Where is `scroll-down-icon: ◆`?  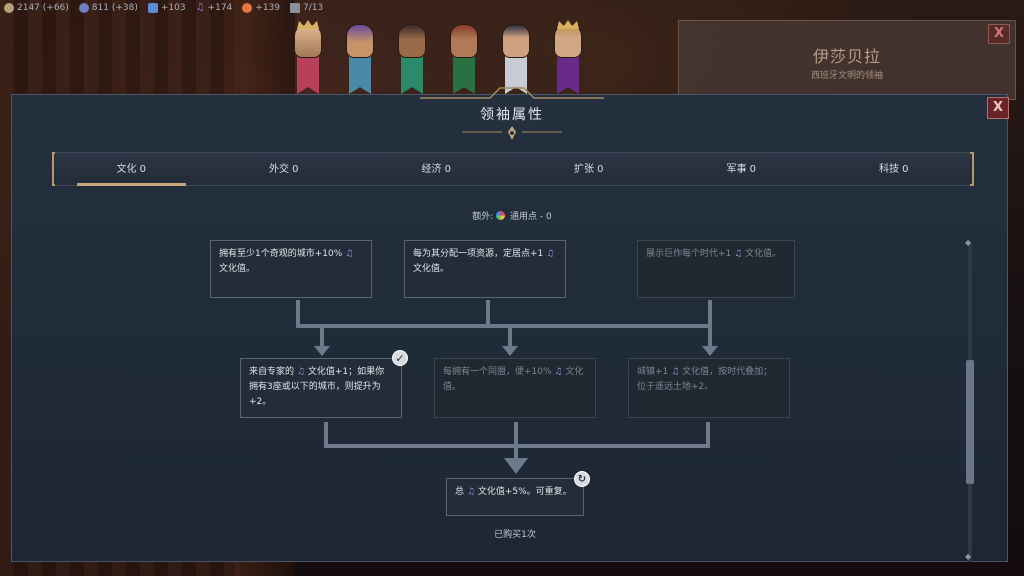 scroll-down-icon: ◆ is located at coordinates (970, 556).